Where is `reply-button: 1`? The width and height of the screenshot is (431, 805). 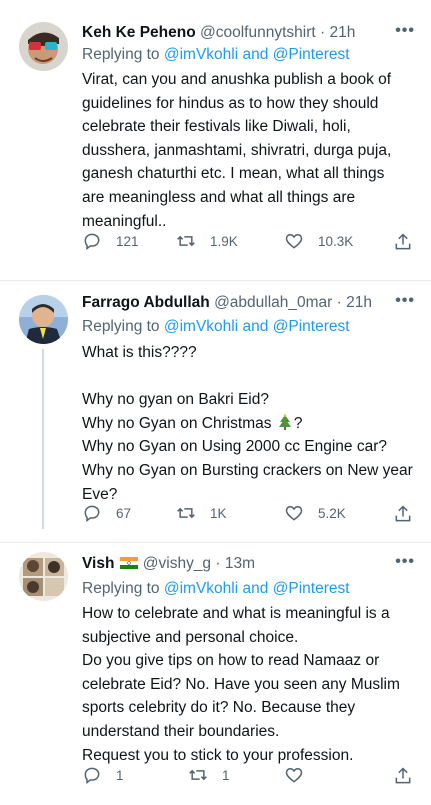 reply-button: 1 is located at coordinates (103, 775).